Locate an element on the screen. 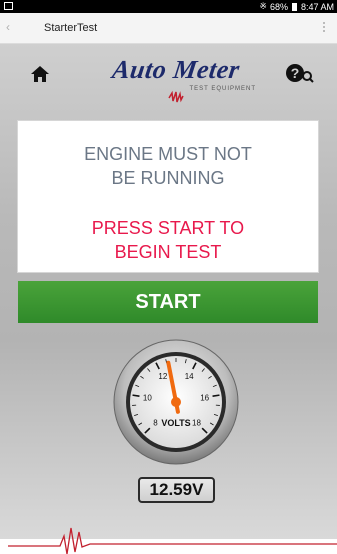 This screenshot has width=337, height=554. brand-logo: Auto Meter TEST EQUIPMENT is located at coordinates (176, 70).